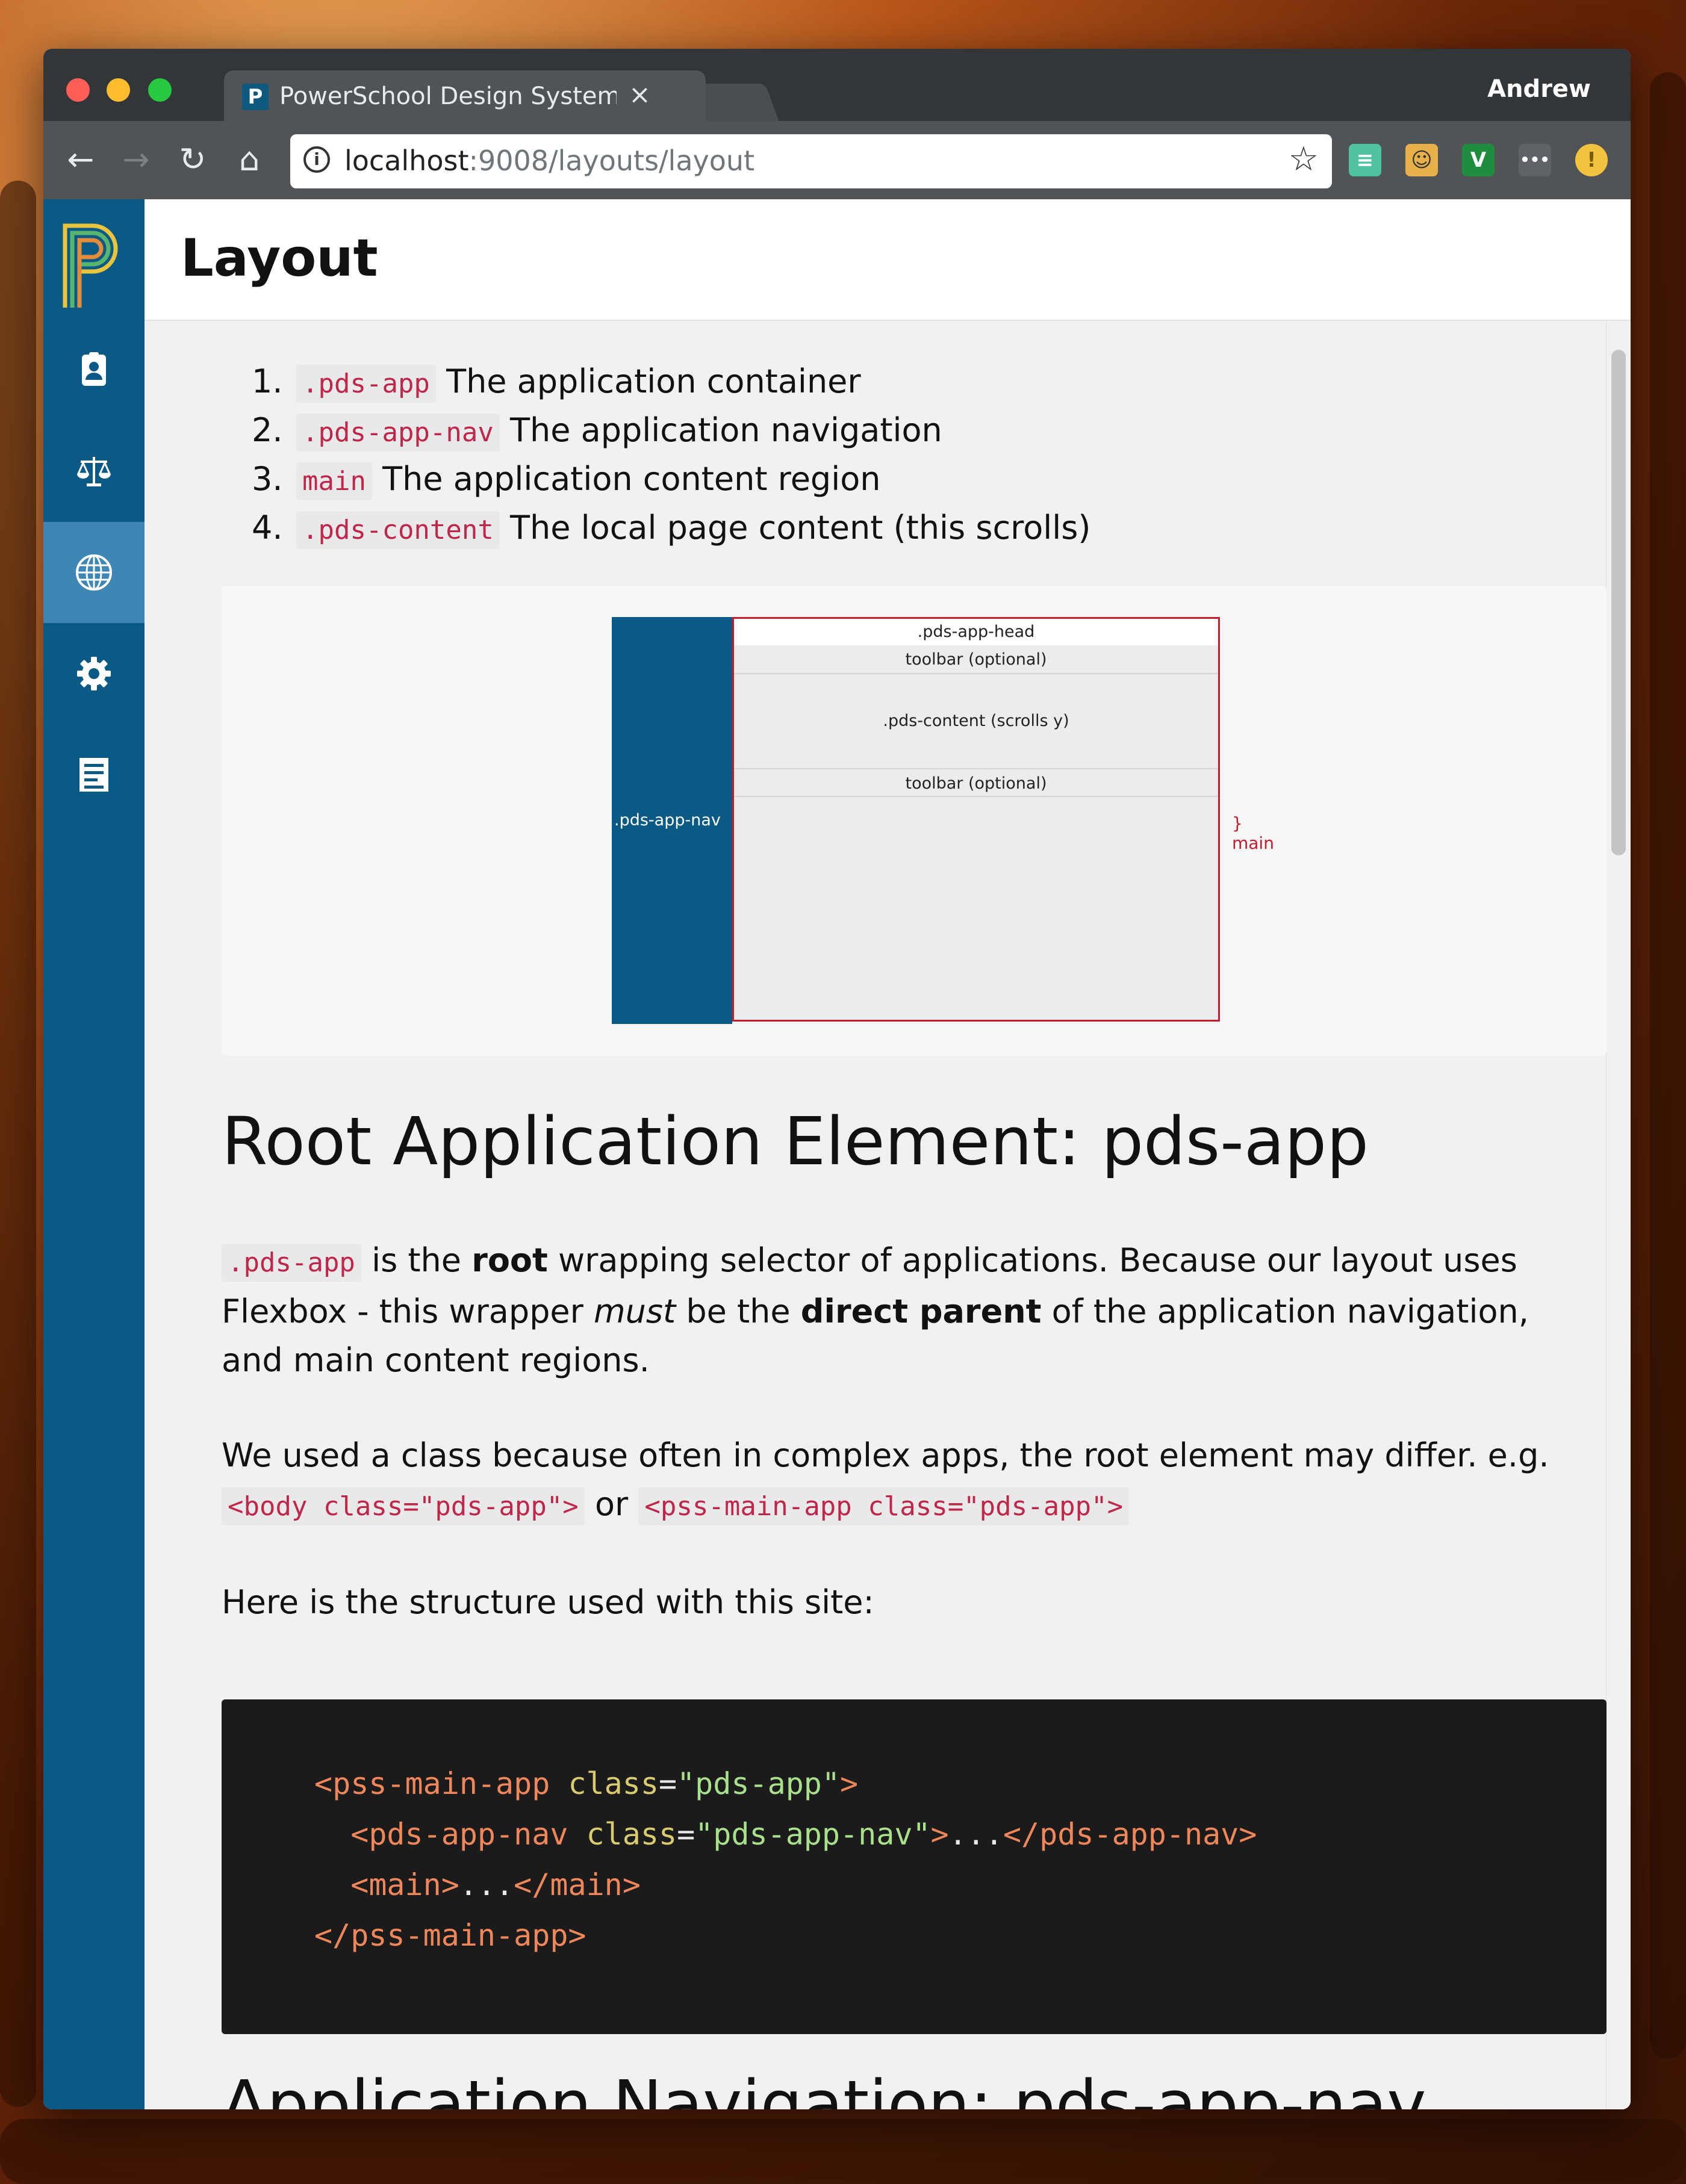  What do you see at coordinates (279, 258) in the screenshot?
I see `page-title: Layout` at bounding box center [279, 258].